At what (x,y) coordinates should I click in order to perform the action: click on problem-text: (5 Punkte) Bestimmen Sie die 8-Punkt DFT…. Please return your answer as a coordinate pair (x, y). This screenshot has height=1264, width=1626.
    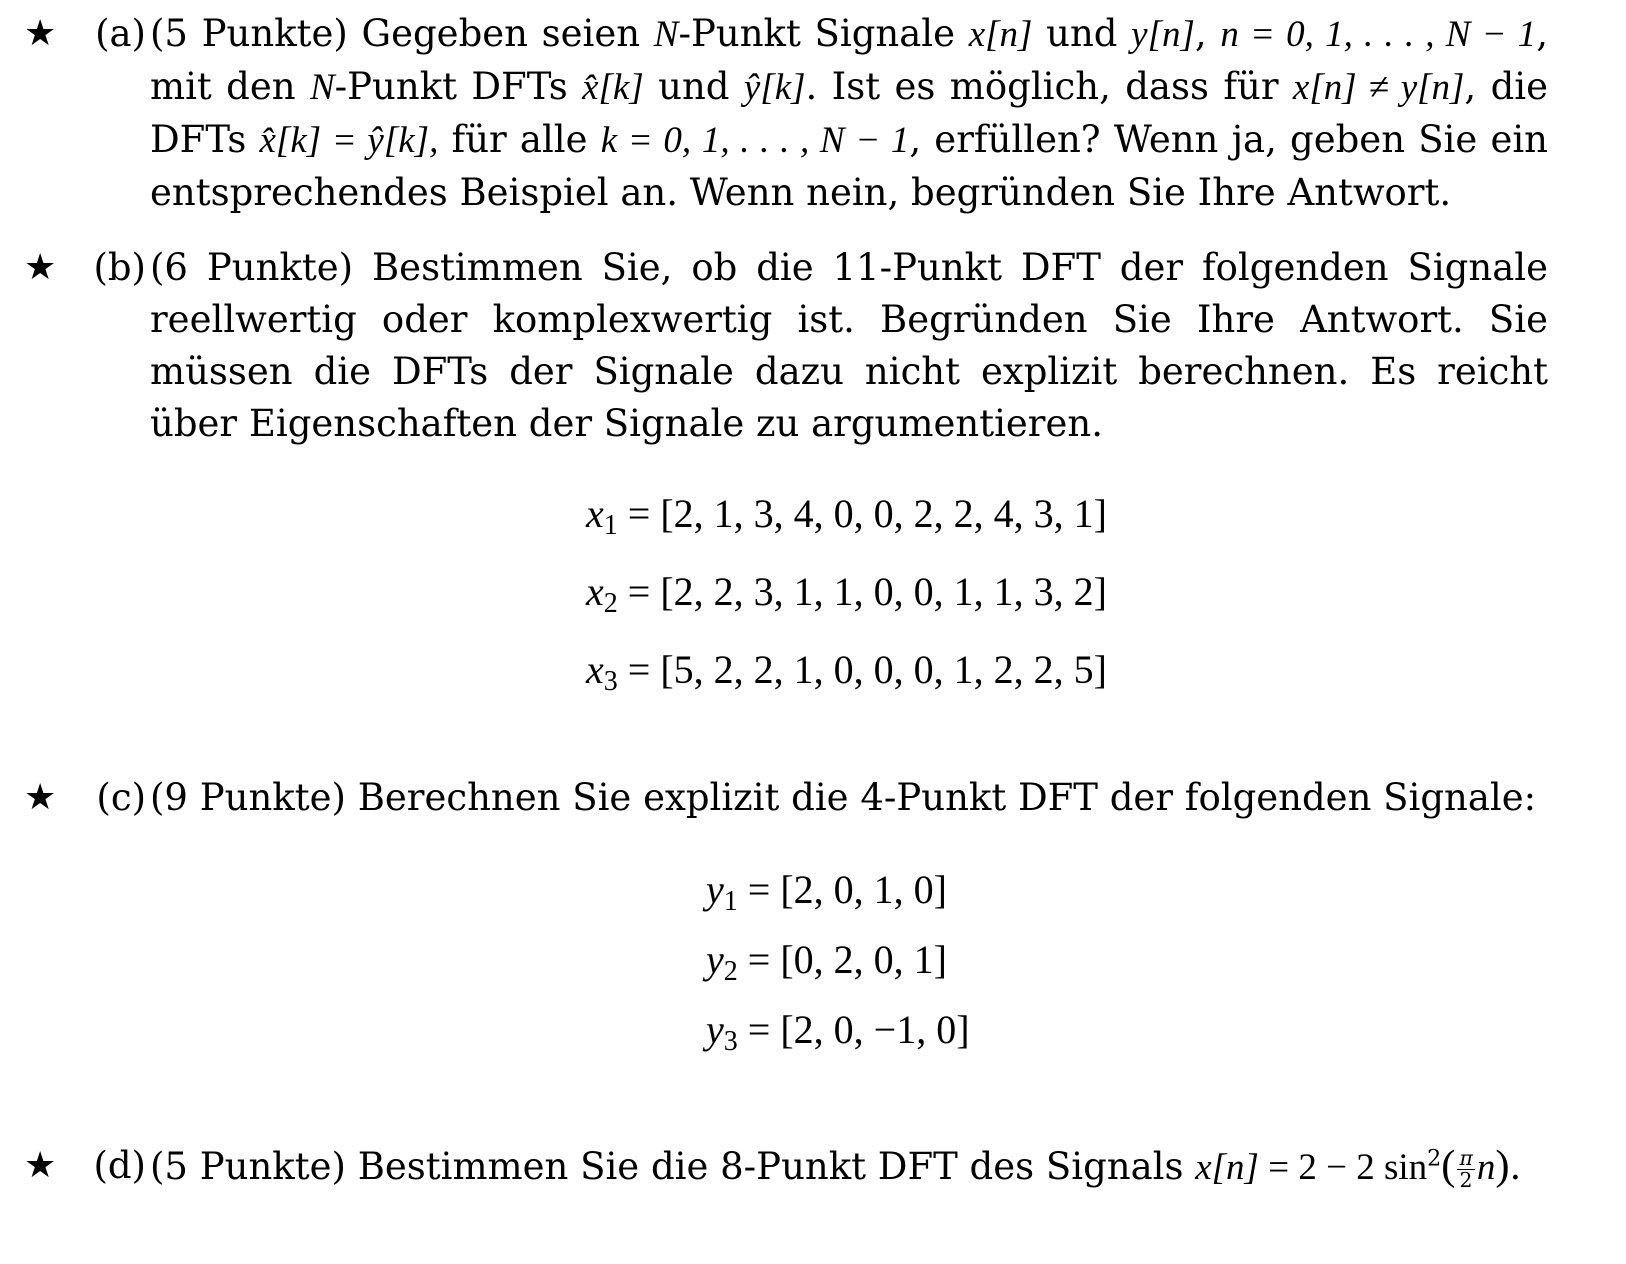
    Looking at the image, I should click on (836, 1167).